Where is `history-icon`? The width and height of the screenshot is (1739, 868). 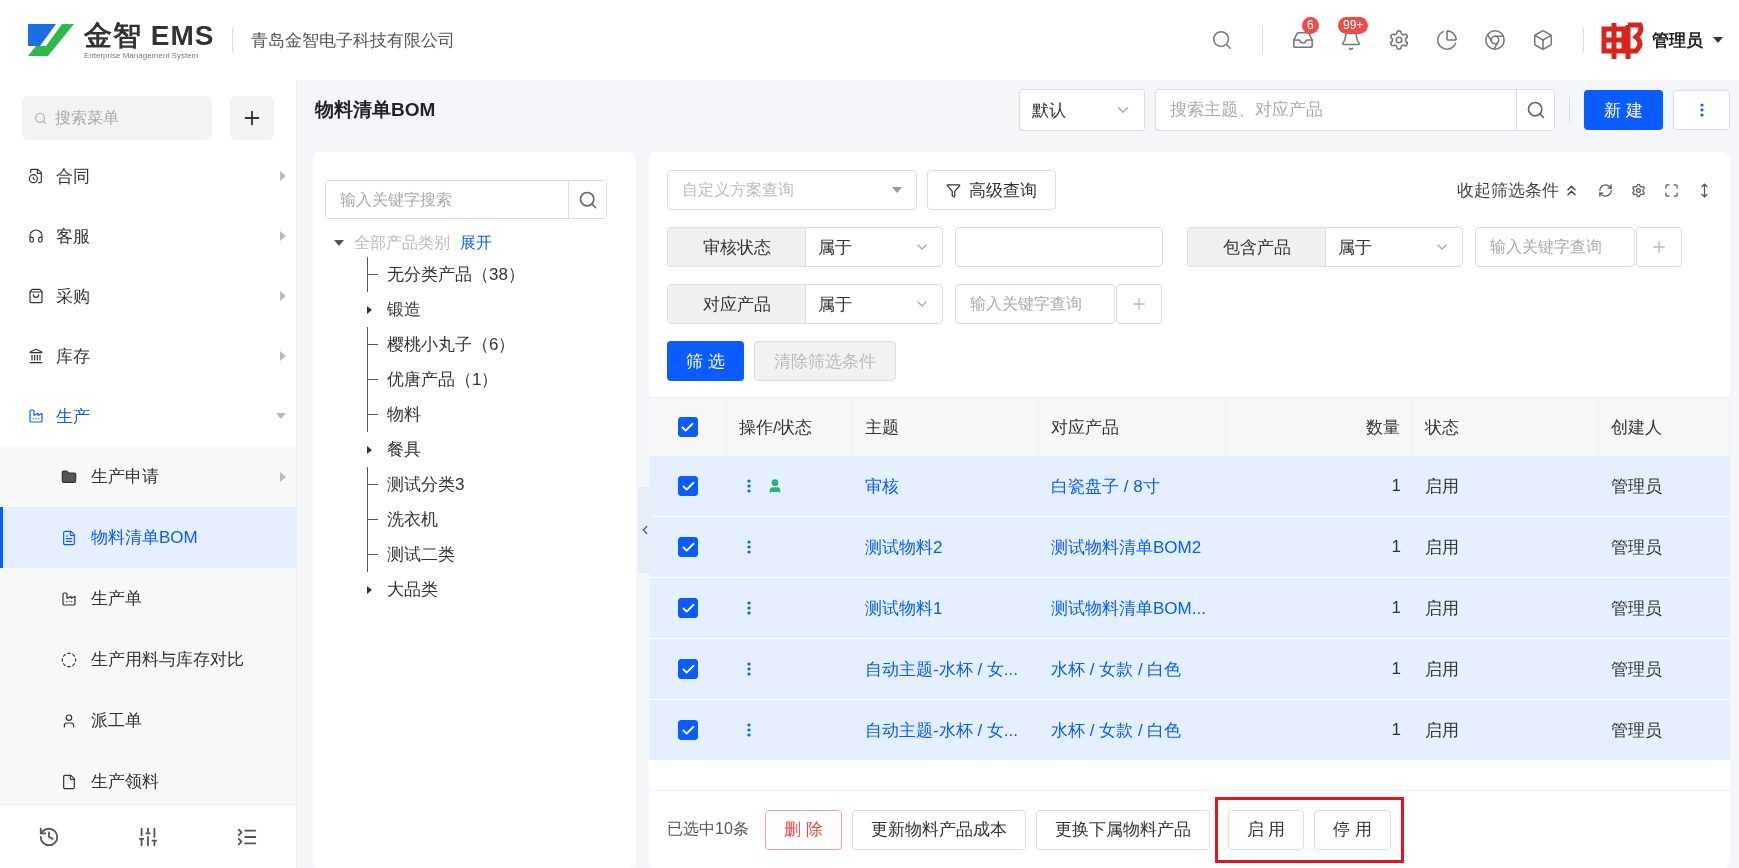
history-icon is located at coordinates (49, 836).